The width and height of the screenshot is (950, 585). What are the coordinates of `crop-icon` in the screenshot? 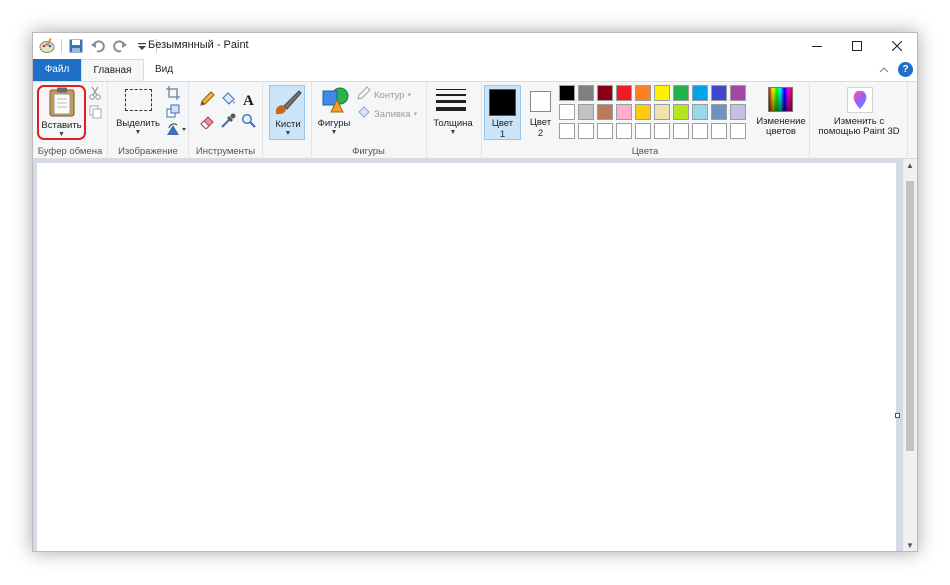 It's located at (173, 93).